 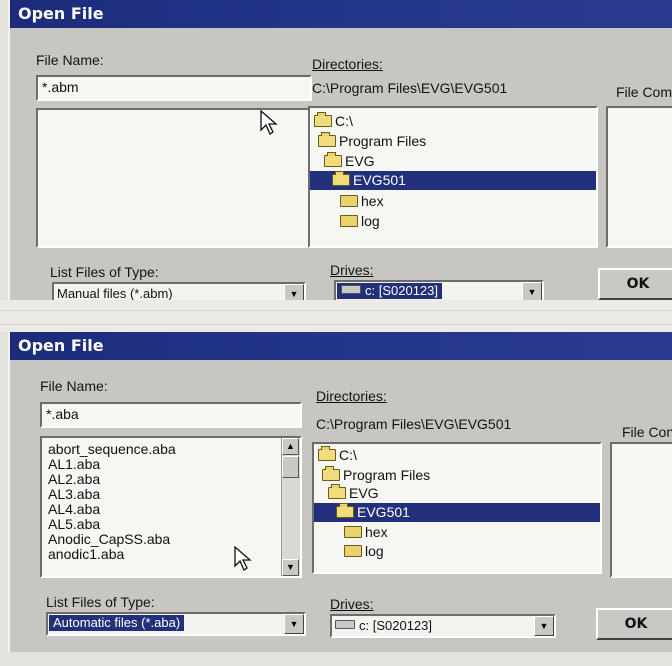 I want to click on scroll-up-icon: ▲, so click(x=290, y=446).